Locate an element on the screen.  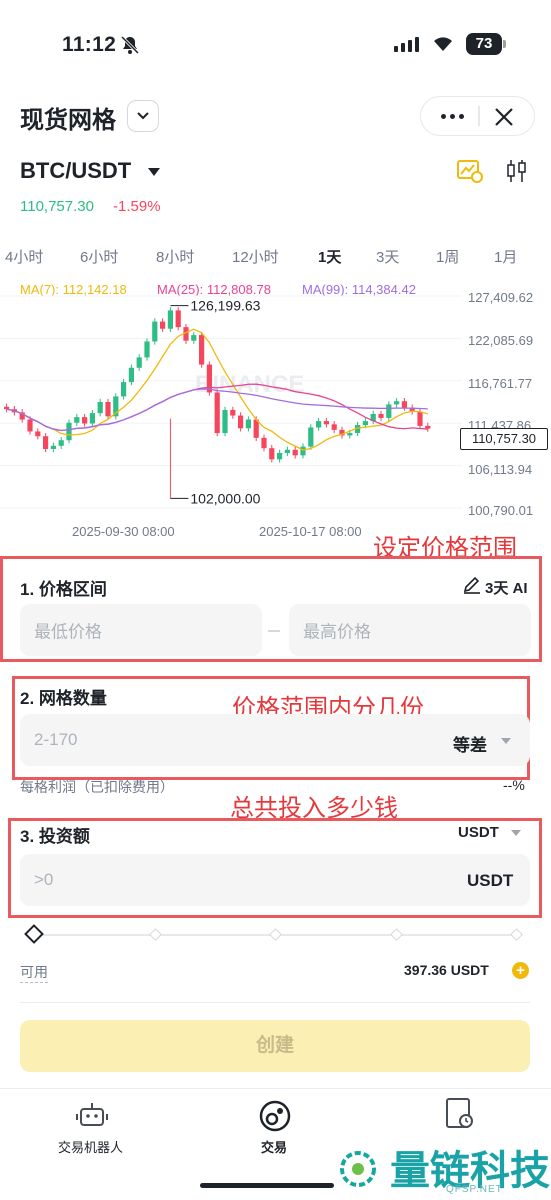
wifi-icon is located at coordinates (443, 44).